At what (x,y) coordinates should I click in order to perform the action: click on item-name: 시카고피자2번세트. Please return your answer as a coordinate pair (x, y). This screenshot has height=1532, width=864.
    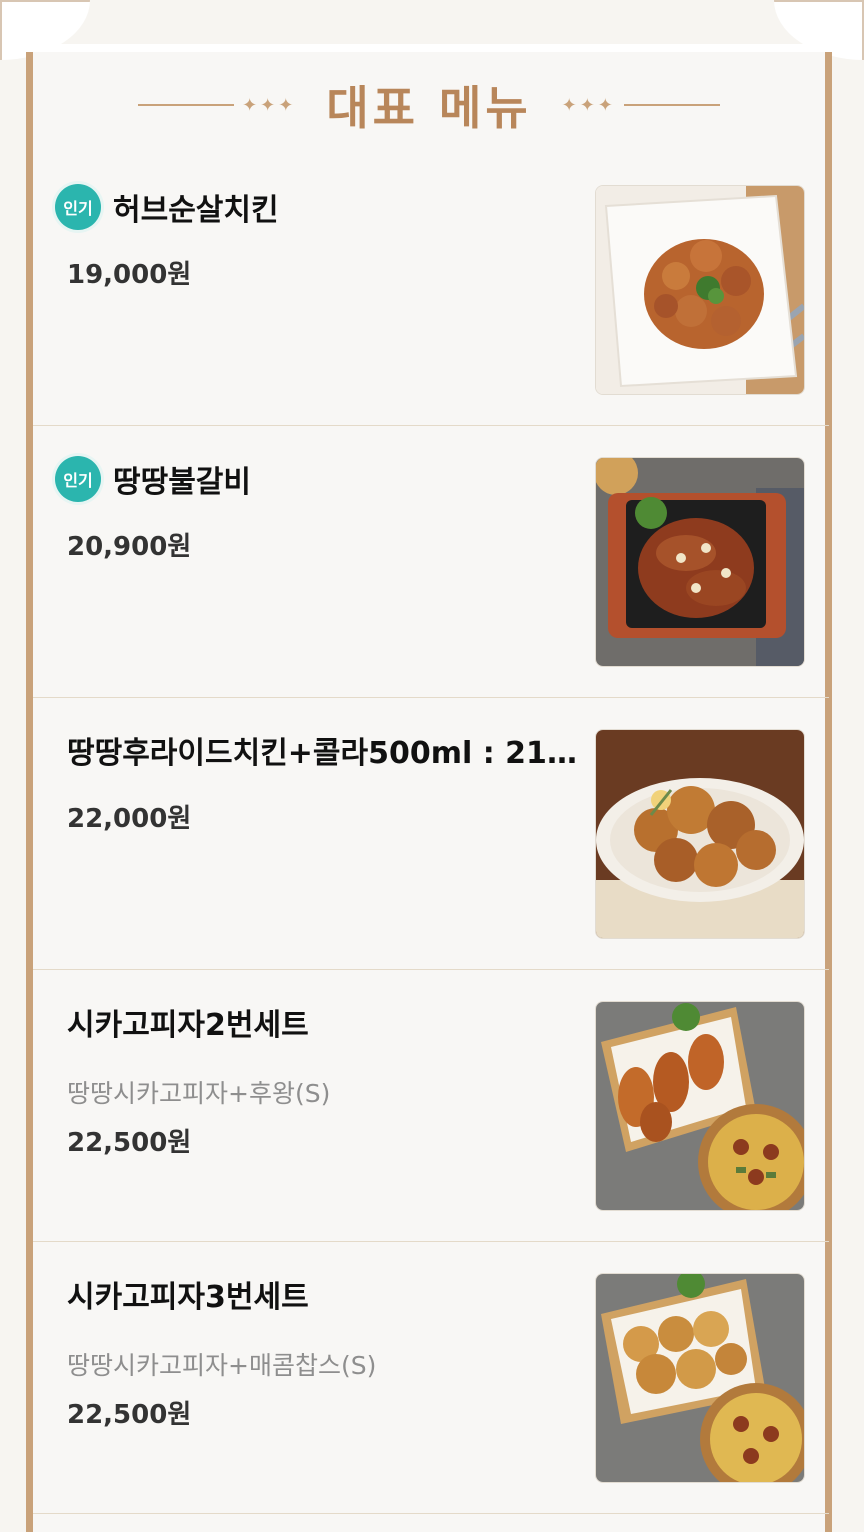
    Looking at the image, I should click on (188, 1025).